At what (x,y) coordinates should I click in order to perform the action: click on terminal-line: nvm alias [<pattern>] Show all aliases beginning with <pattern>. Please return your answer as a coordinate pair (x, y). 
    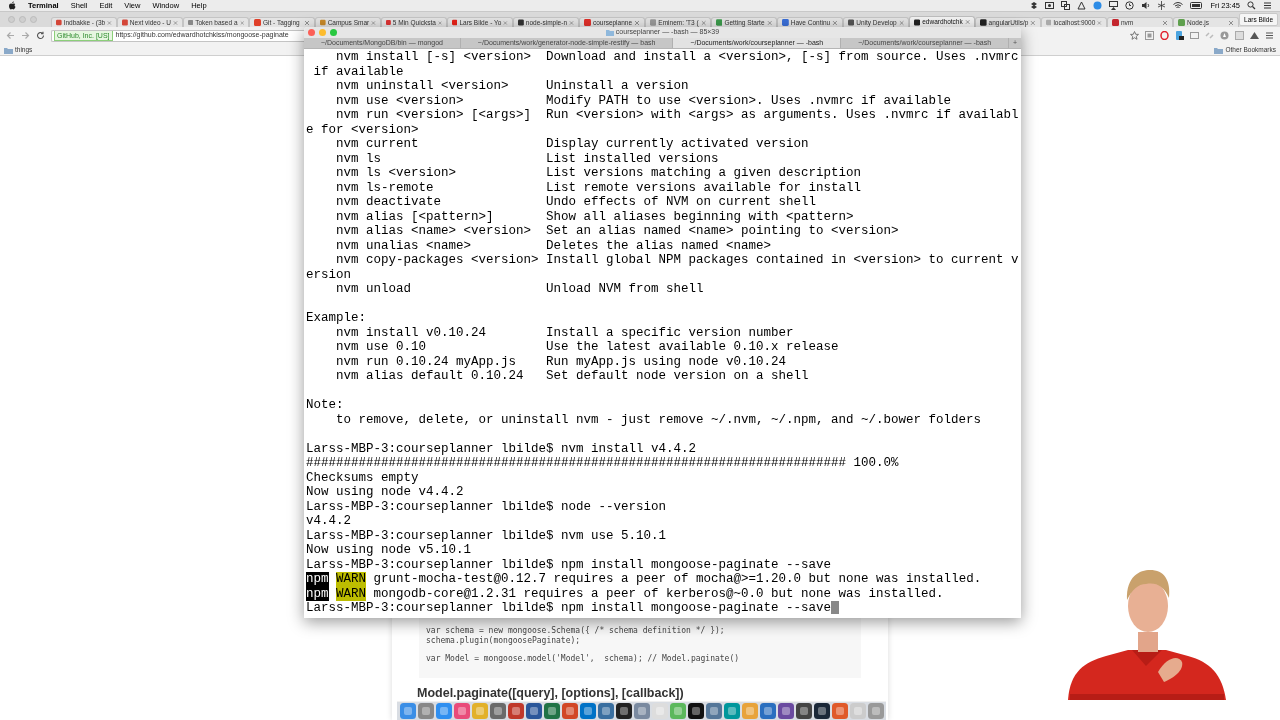
    Looking at the image, I should click on (595, 216).